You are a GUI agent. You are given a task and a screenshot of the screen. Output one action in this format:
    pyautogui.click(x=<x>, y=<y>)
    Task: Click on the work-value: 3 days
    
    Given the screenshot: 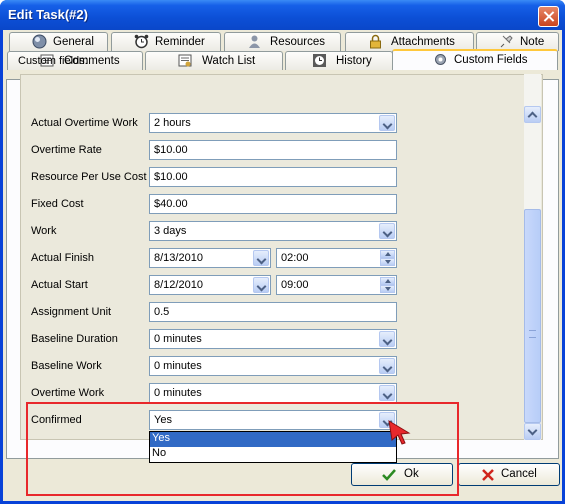 What is the action you would take?
    pyautogui.click(x=170, y=231)
    